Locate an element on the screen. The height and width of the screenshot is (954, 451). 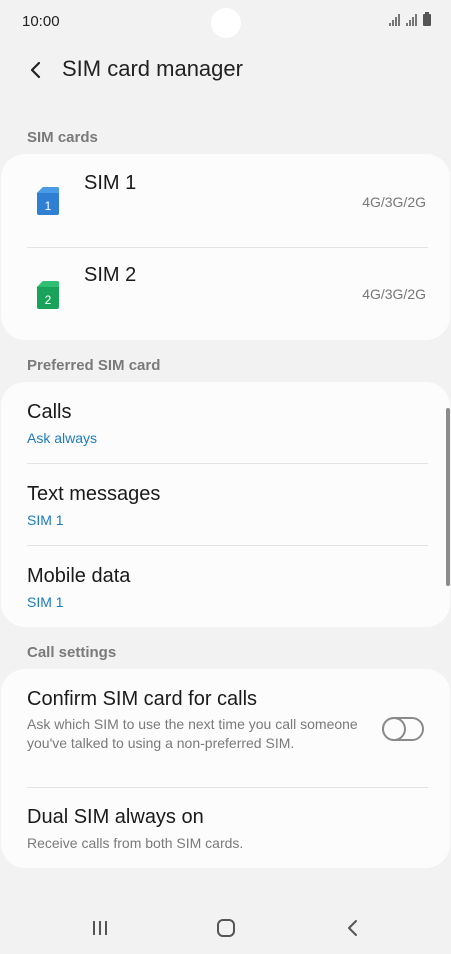
page-title: SIM card manager is located at coordinates (152, 68).